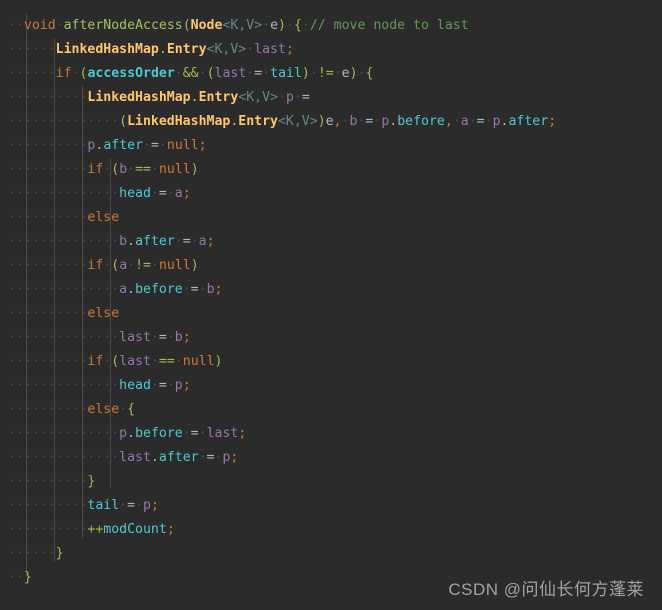  What do you see at coordinates (331, 458) in the screenshot?
I see `code-line: ··············last.after·=·p;` at bounding box center [331, 458].